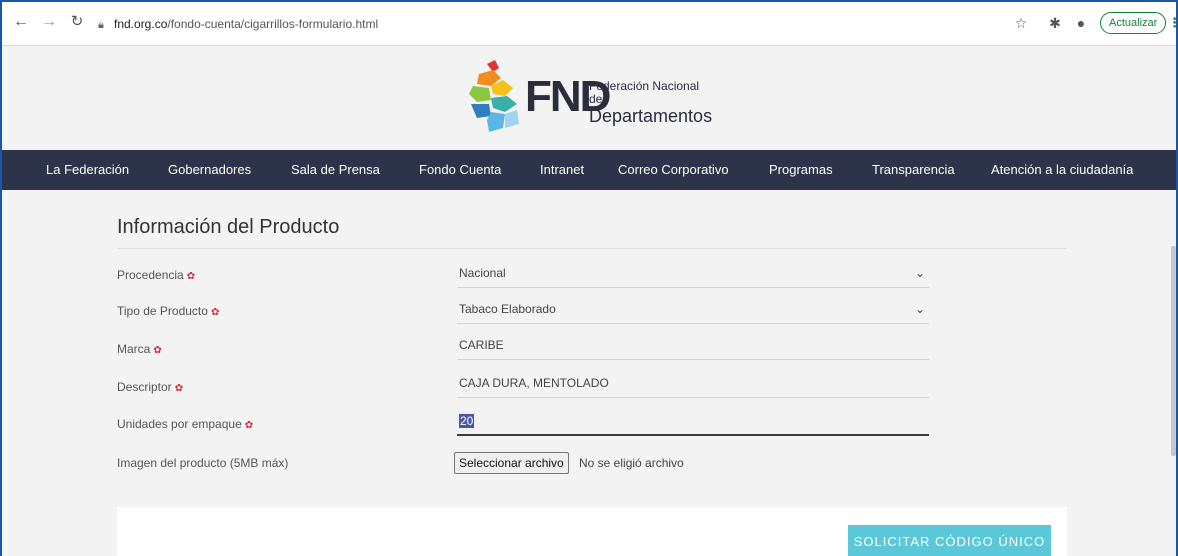 Image resolution: width=1178 pixels, height=556 pixels. What do you see at coordinates (179, 424) in the screenshot?
I see `unidades-label-text: Unidades por empaque` at bounding box center [179, 424].